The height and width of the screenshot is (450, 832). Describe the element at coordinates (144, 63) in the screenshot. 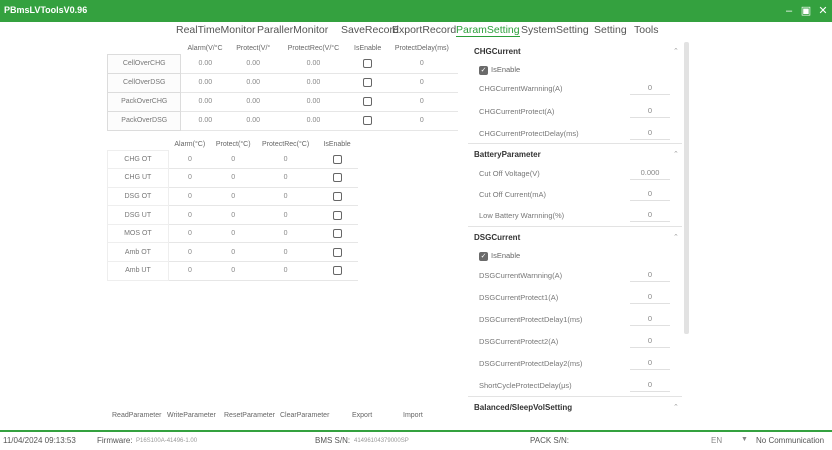

I see `row-header: CellOverCHG` at that location.